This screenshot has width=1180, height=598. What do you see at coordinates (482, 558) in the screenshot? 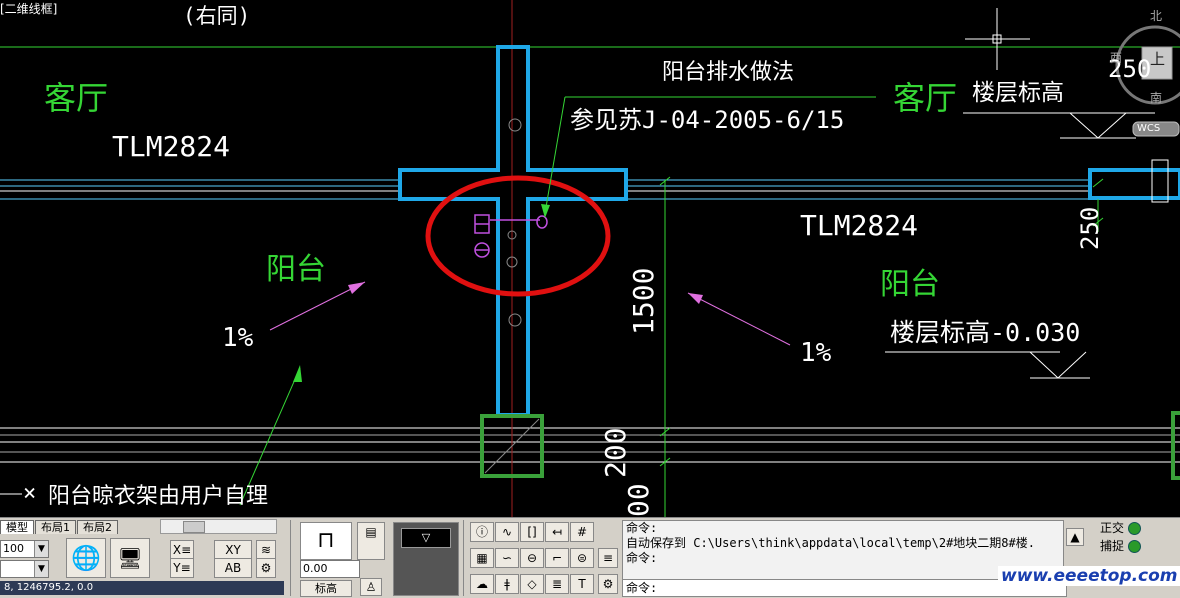
I see `hatch-icon: ▦` at bounding box center [482, 558].